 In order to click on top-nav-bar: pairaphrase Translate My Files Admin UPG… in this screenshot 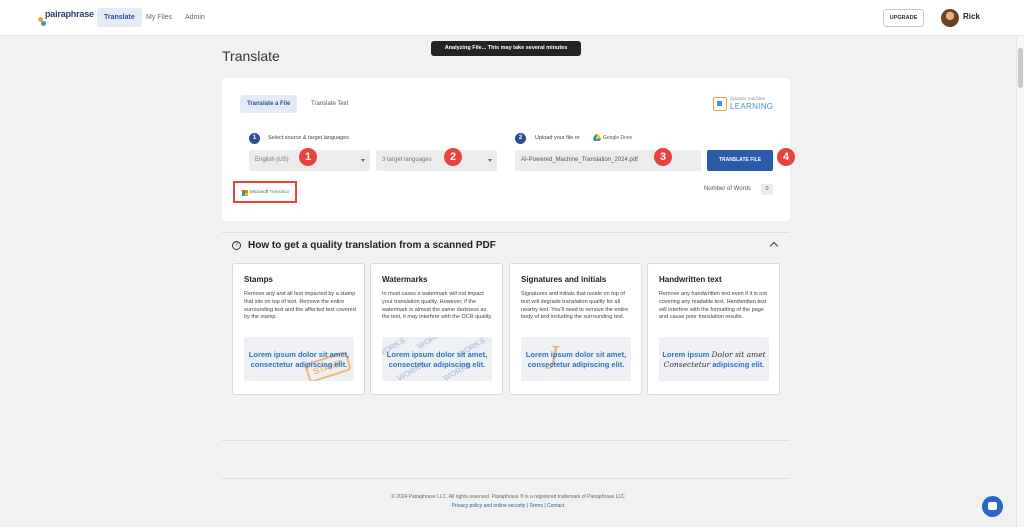, I will do `click(512, 18)`.